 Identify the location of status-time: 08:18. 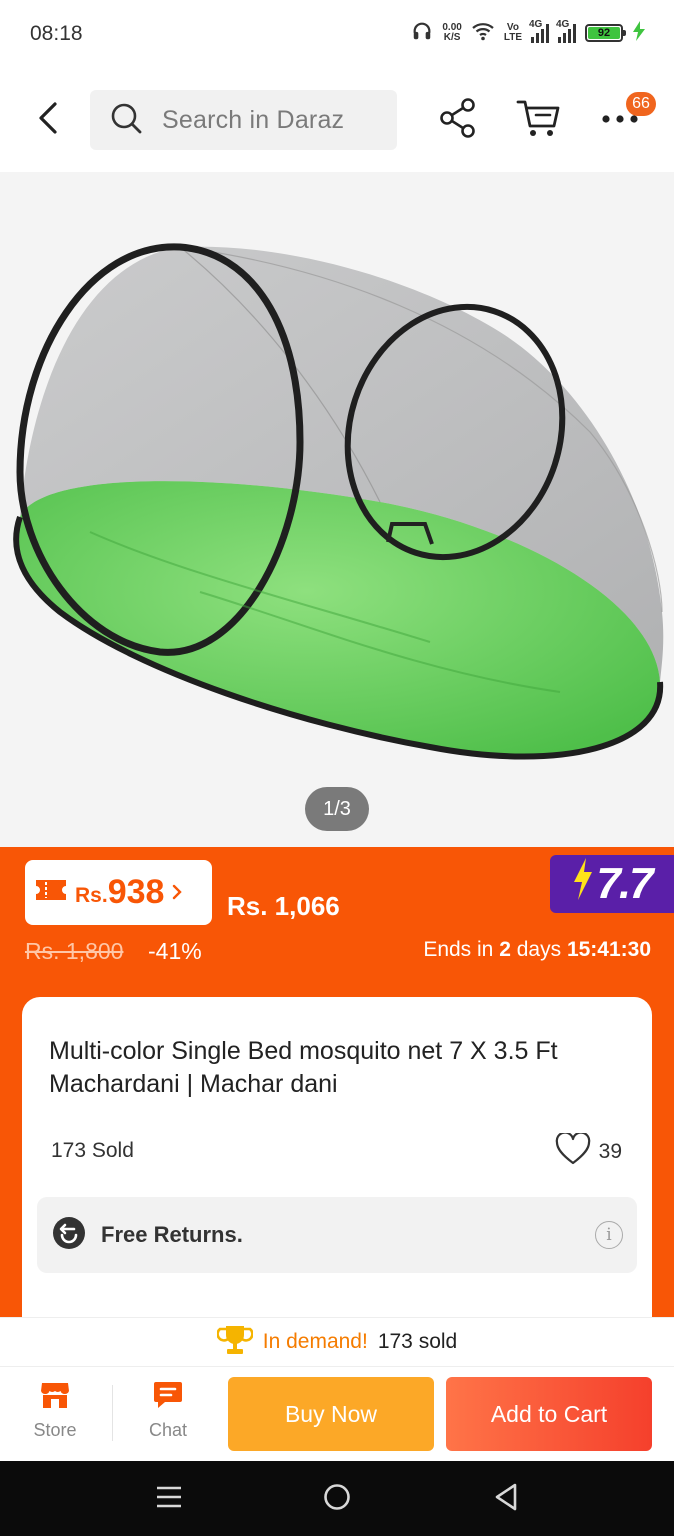
(56, 33).